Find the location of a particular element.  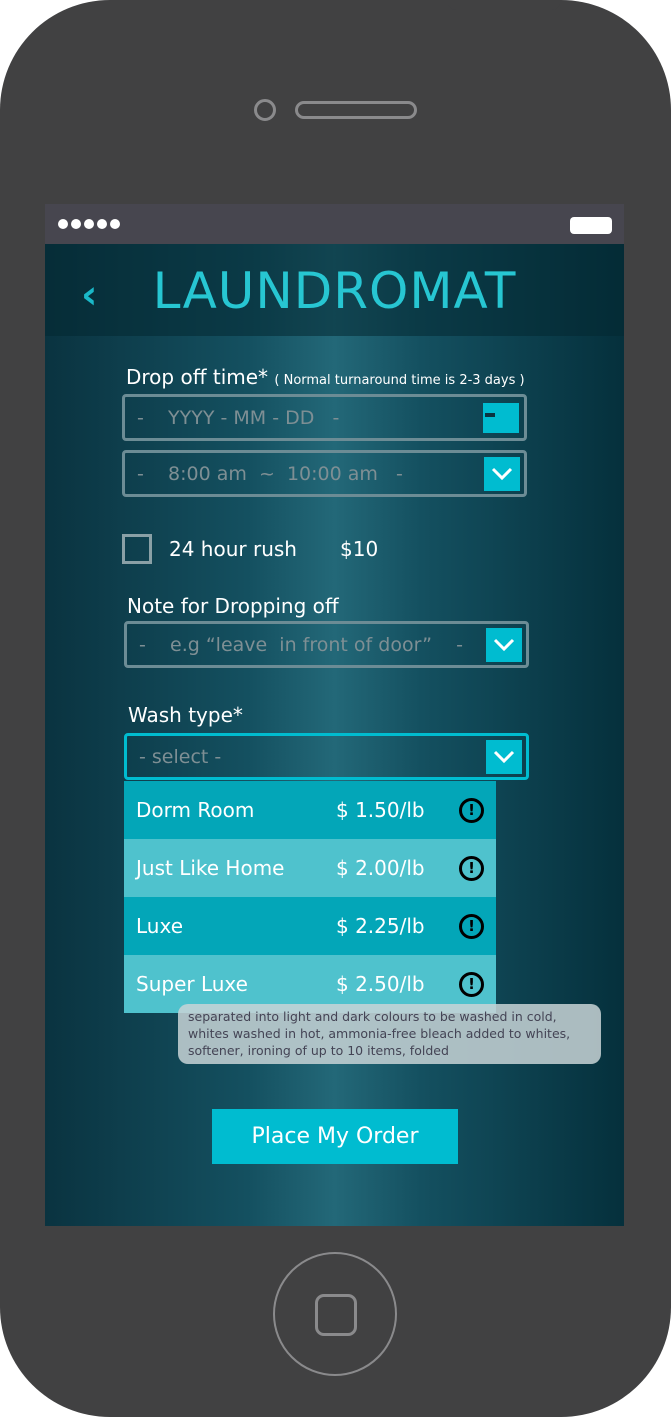

camera is located at coordinates (265, 110).